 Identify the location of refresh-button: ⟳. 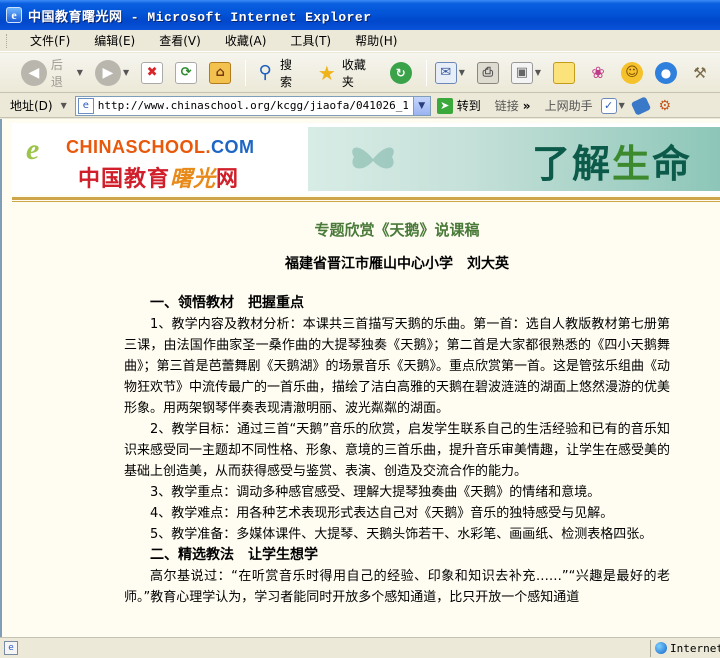
(186, 73).